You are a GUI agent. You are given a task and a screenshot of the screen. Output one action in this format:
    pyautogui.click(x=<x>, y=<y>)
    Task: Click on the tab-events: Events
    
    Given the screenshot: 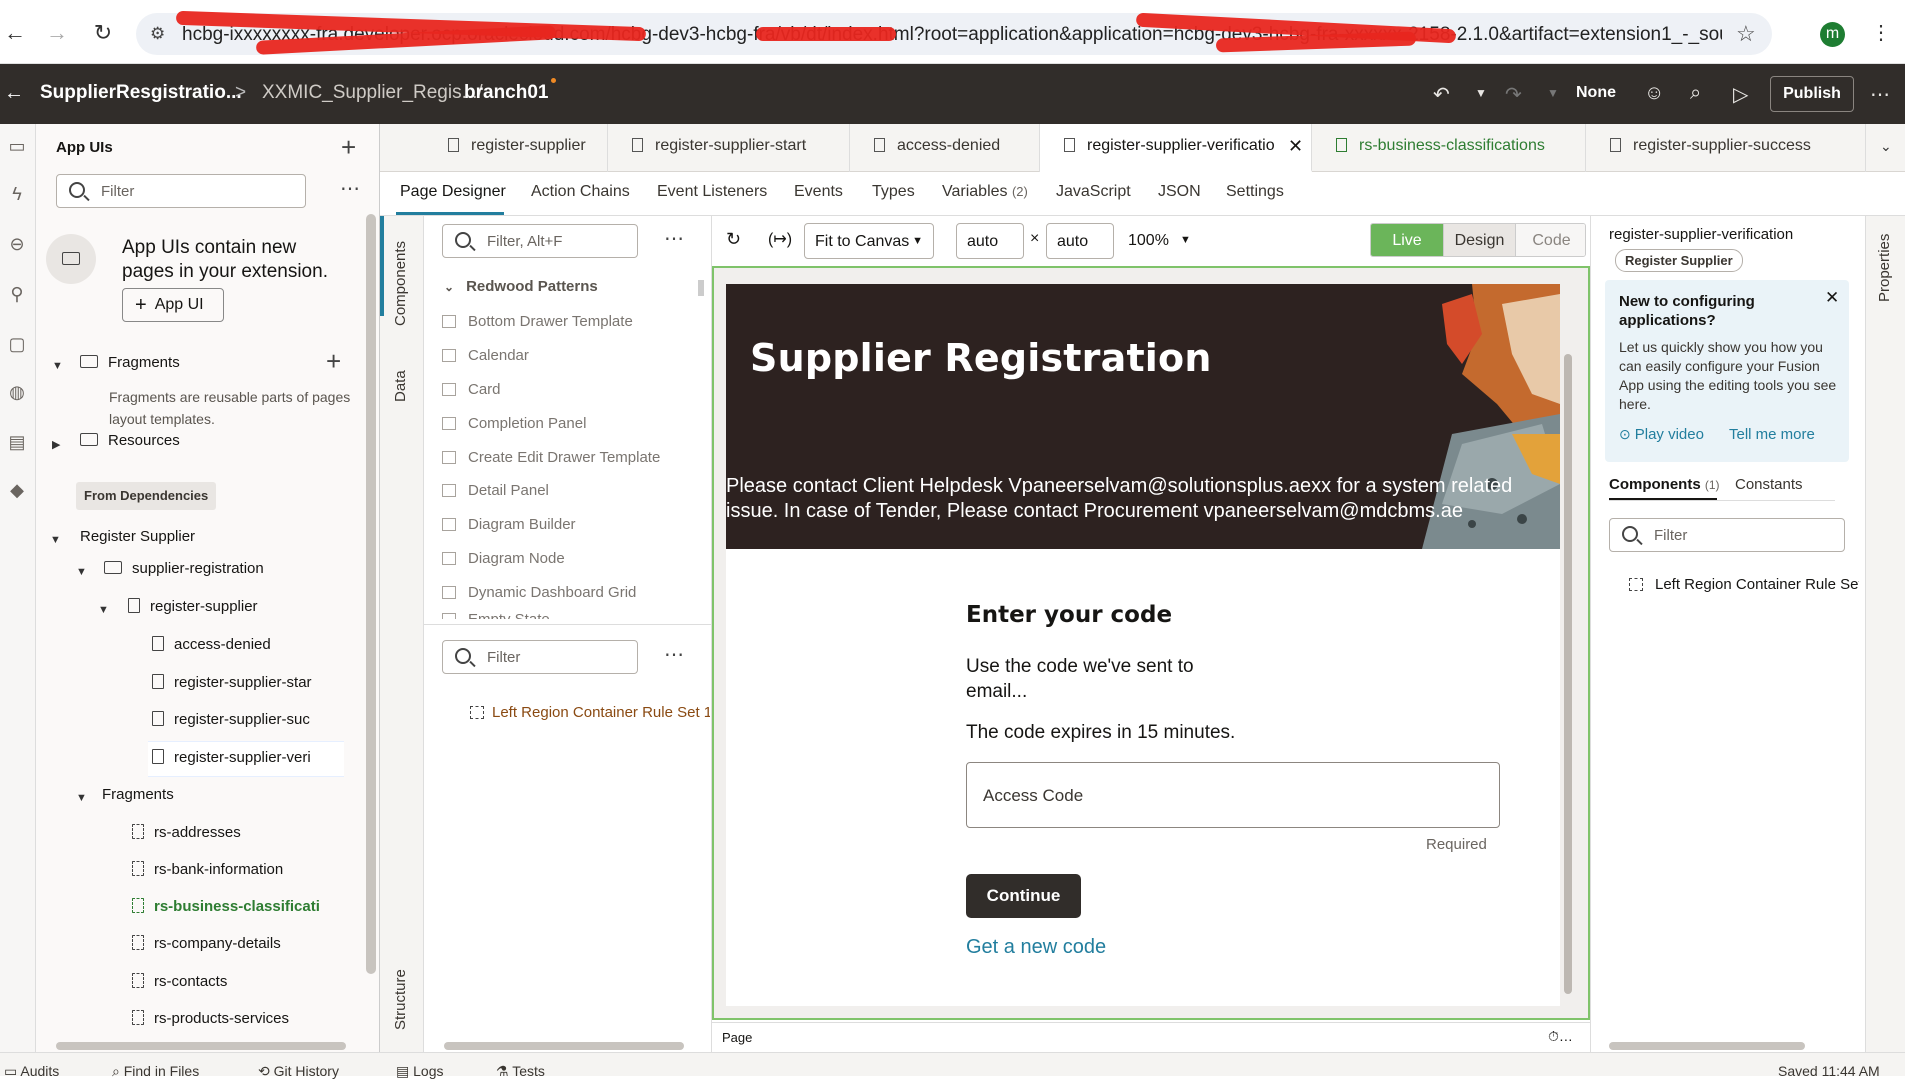 What is the action you would take?
    pyautogui.click(x=818, y=192)
    